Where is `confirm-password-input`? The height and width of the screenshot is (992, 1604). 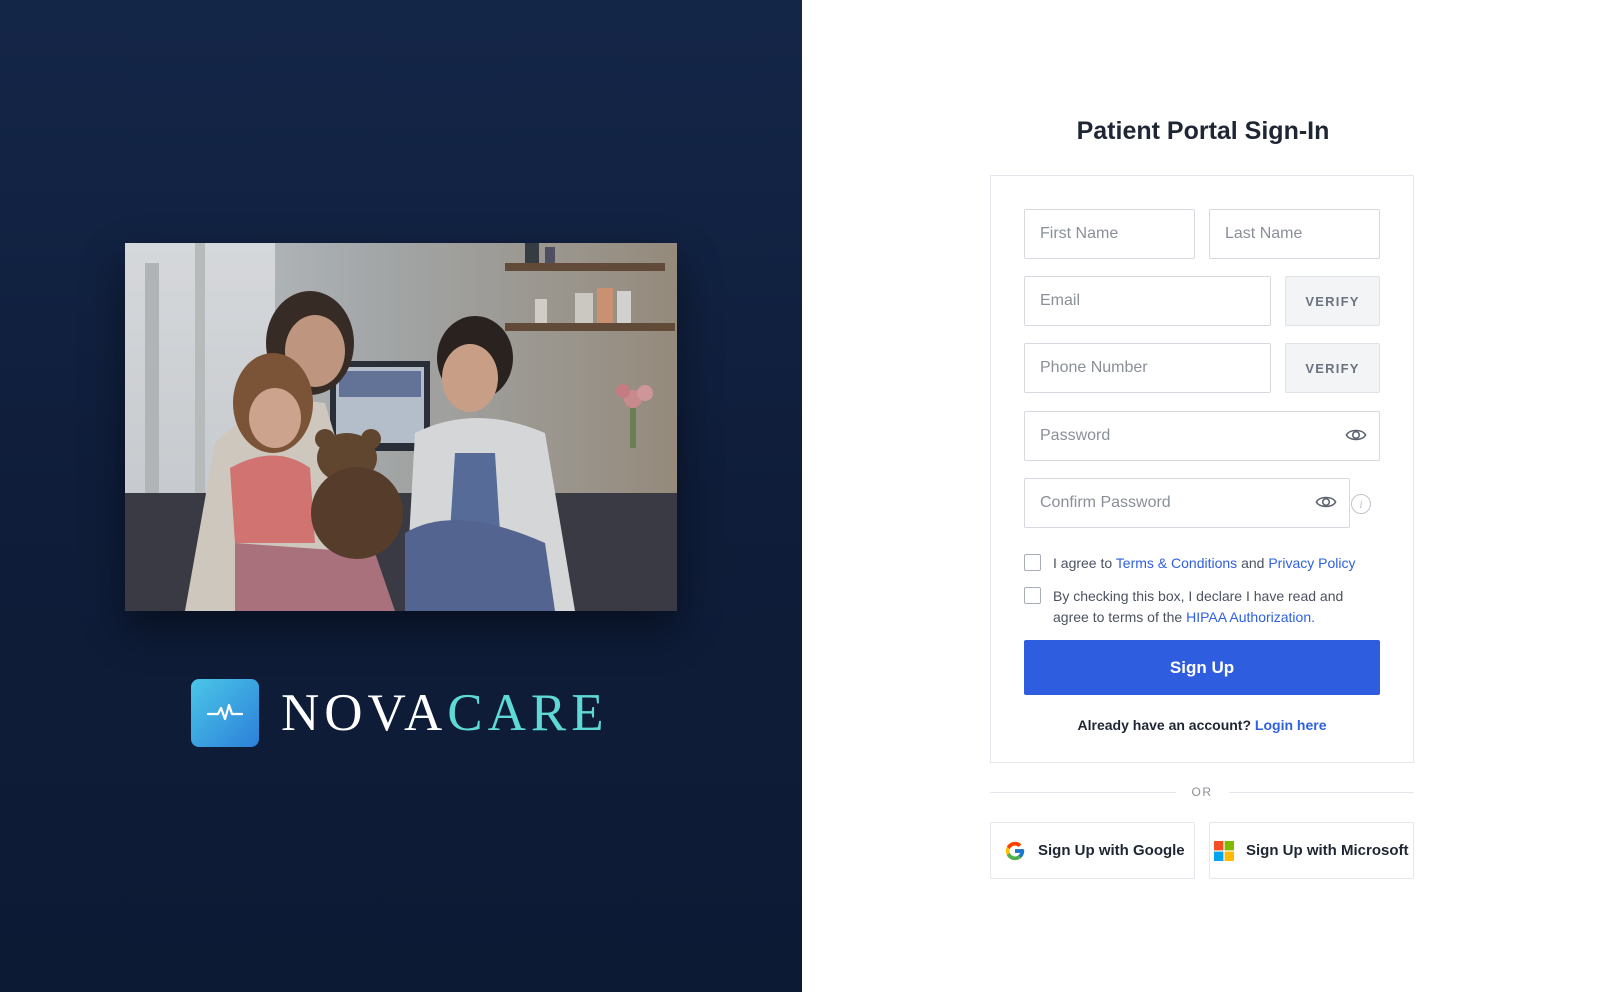 confirm-password-input is located at coordinates (1187, 503).